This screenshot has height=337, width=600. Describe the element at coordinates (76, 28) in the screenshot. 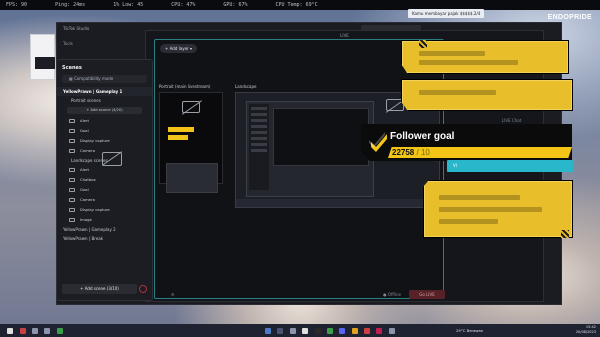

I see `background-window-title: TikTok Studio` at that location.